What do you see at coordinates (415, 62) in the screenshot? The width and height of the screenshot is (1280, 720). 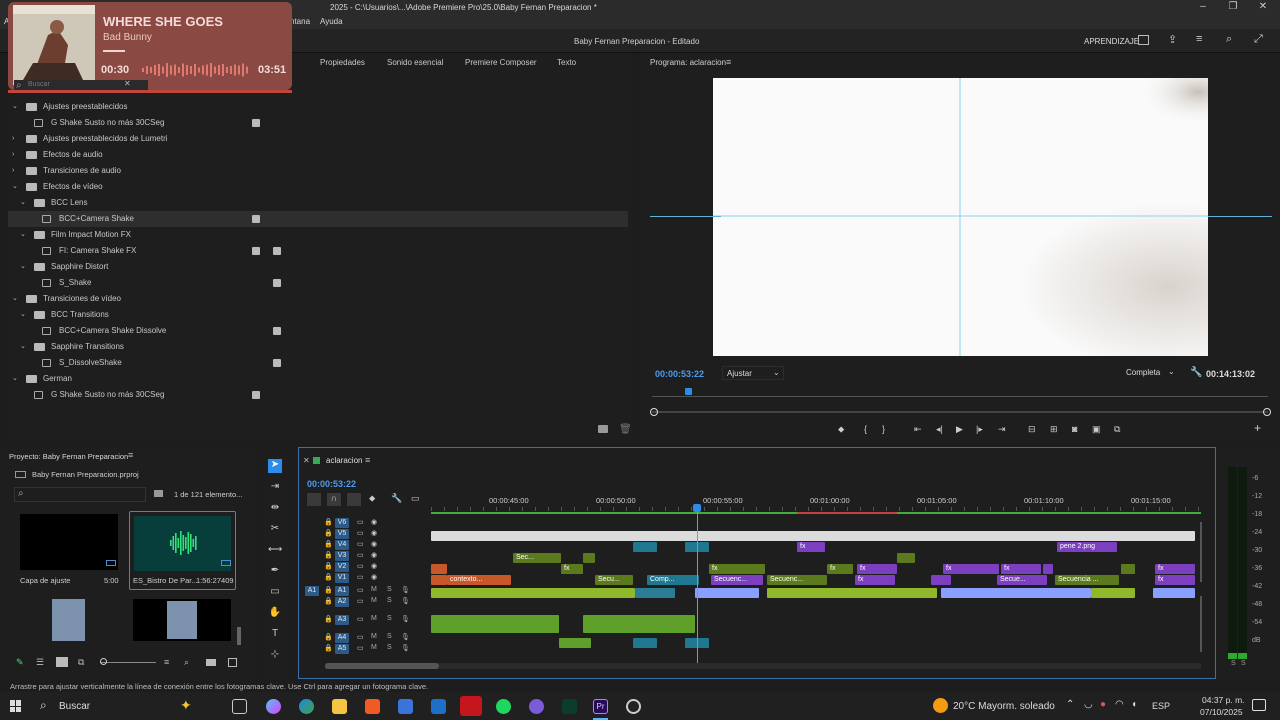 I see `tab-sonido-esencial: Sonido esencial` at bounding box center [415, 62].